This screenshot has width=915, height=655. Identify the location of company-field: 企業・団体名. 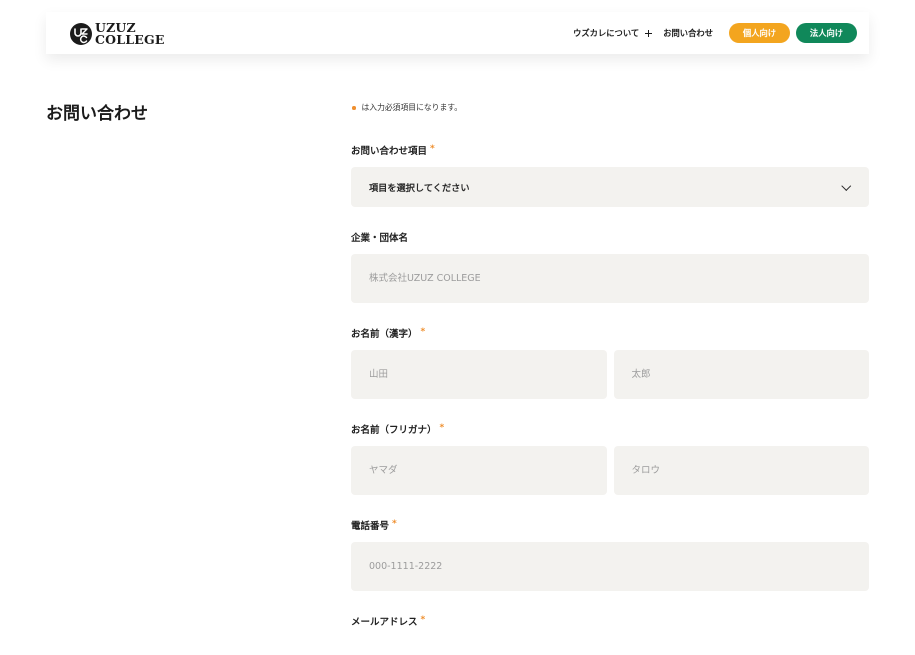
(610, 268).